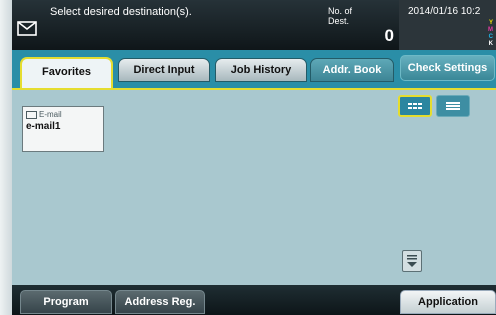 This screenshot has width=496, height=315. I want to click on list-view-icon, so click(453, 106).